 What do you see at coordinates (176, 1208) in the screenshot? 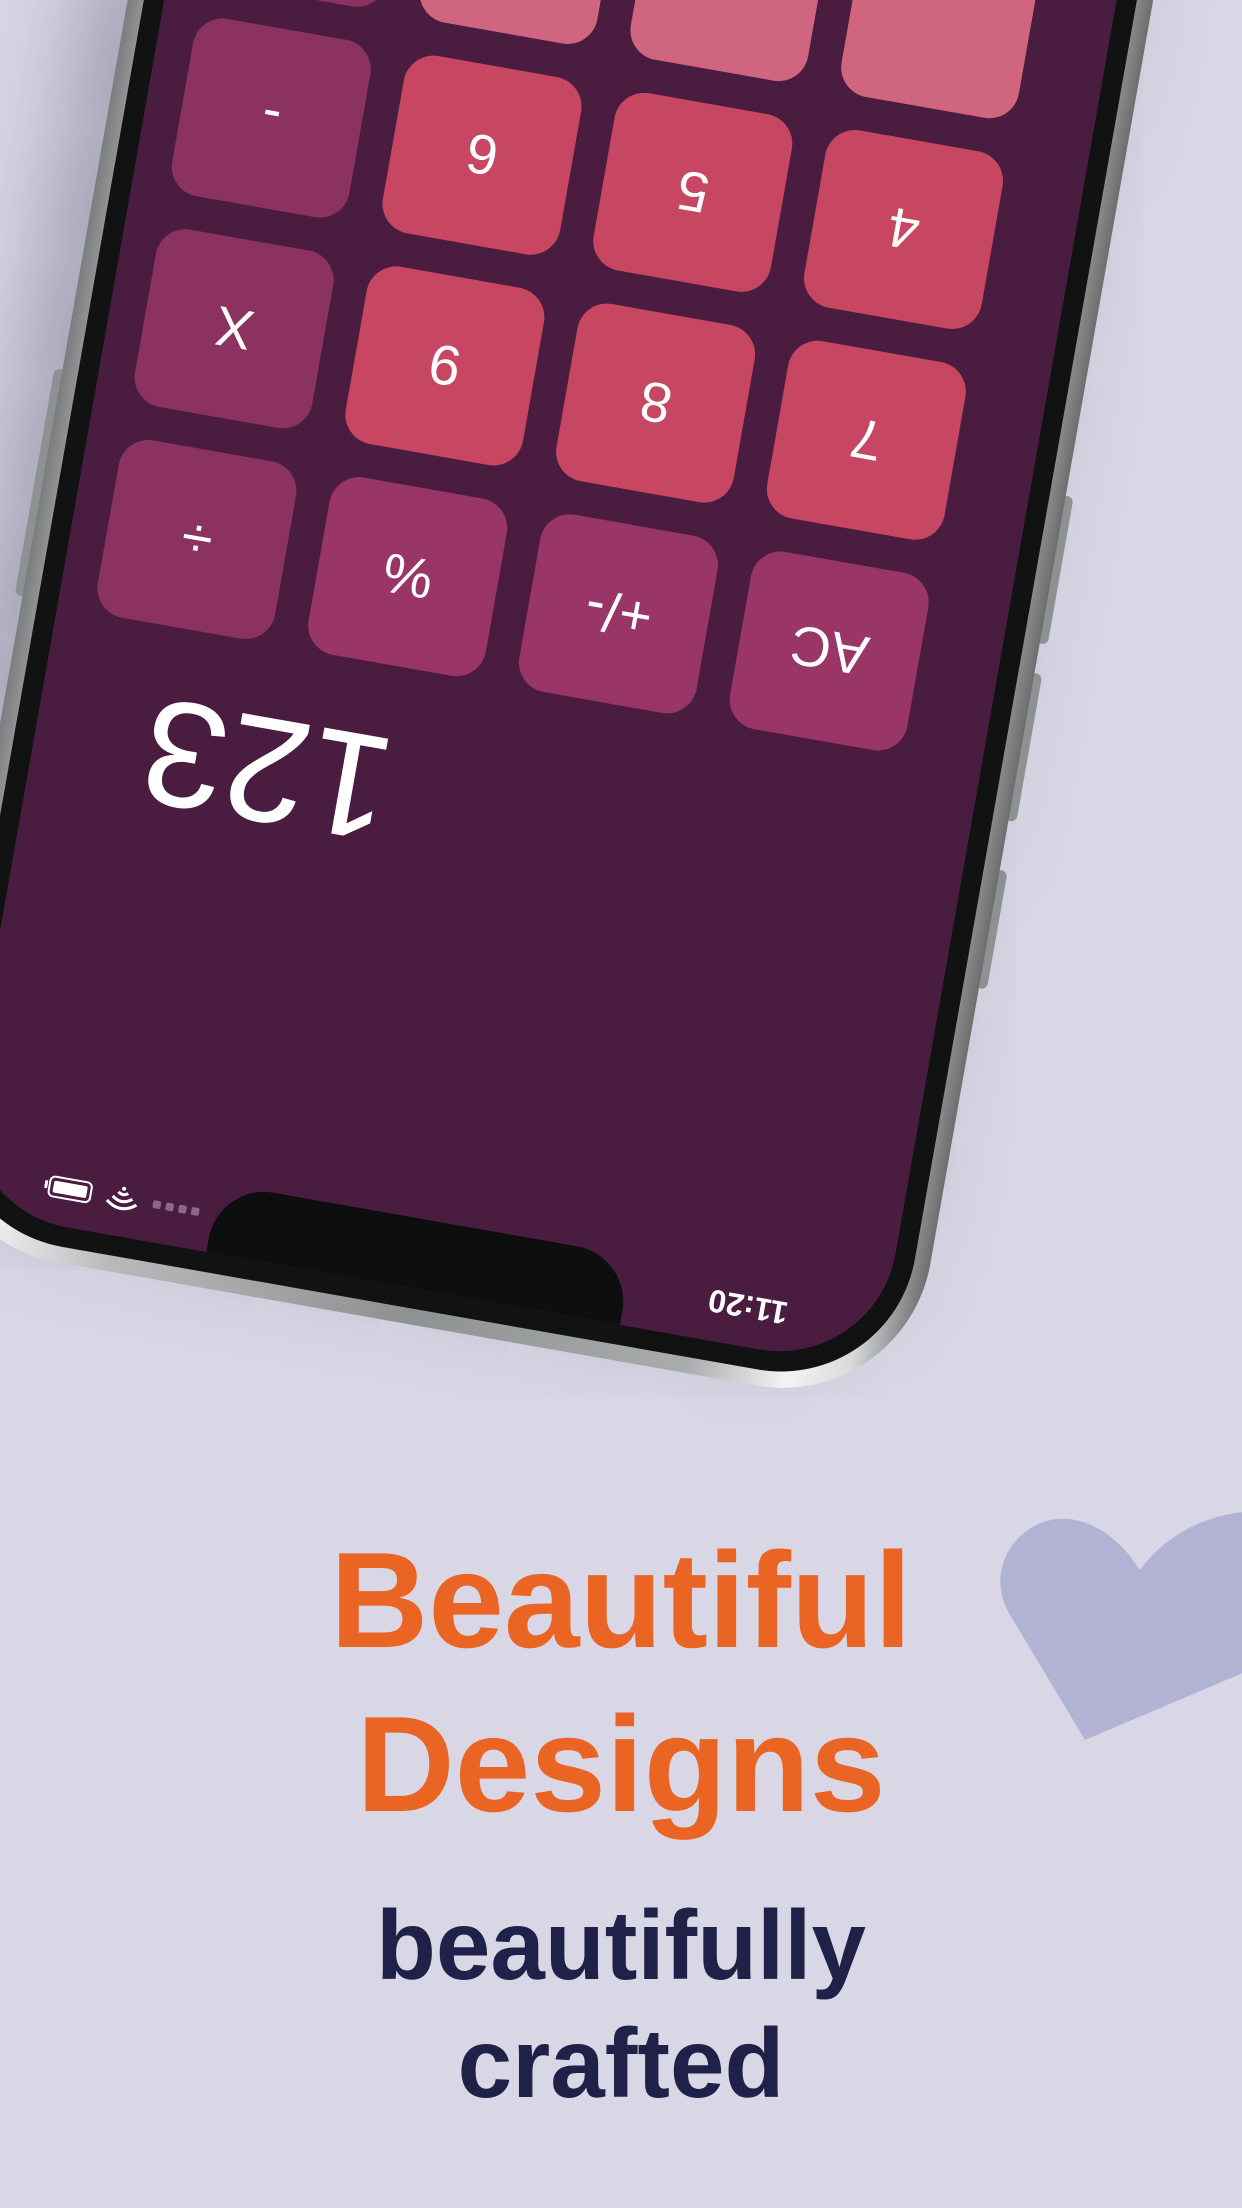
I see `signal-icon` at bounding box center [176, 1208].